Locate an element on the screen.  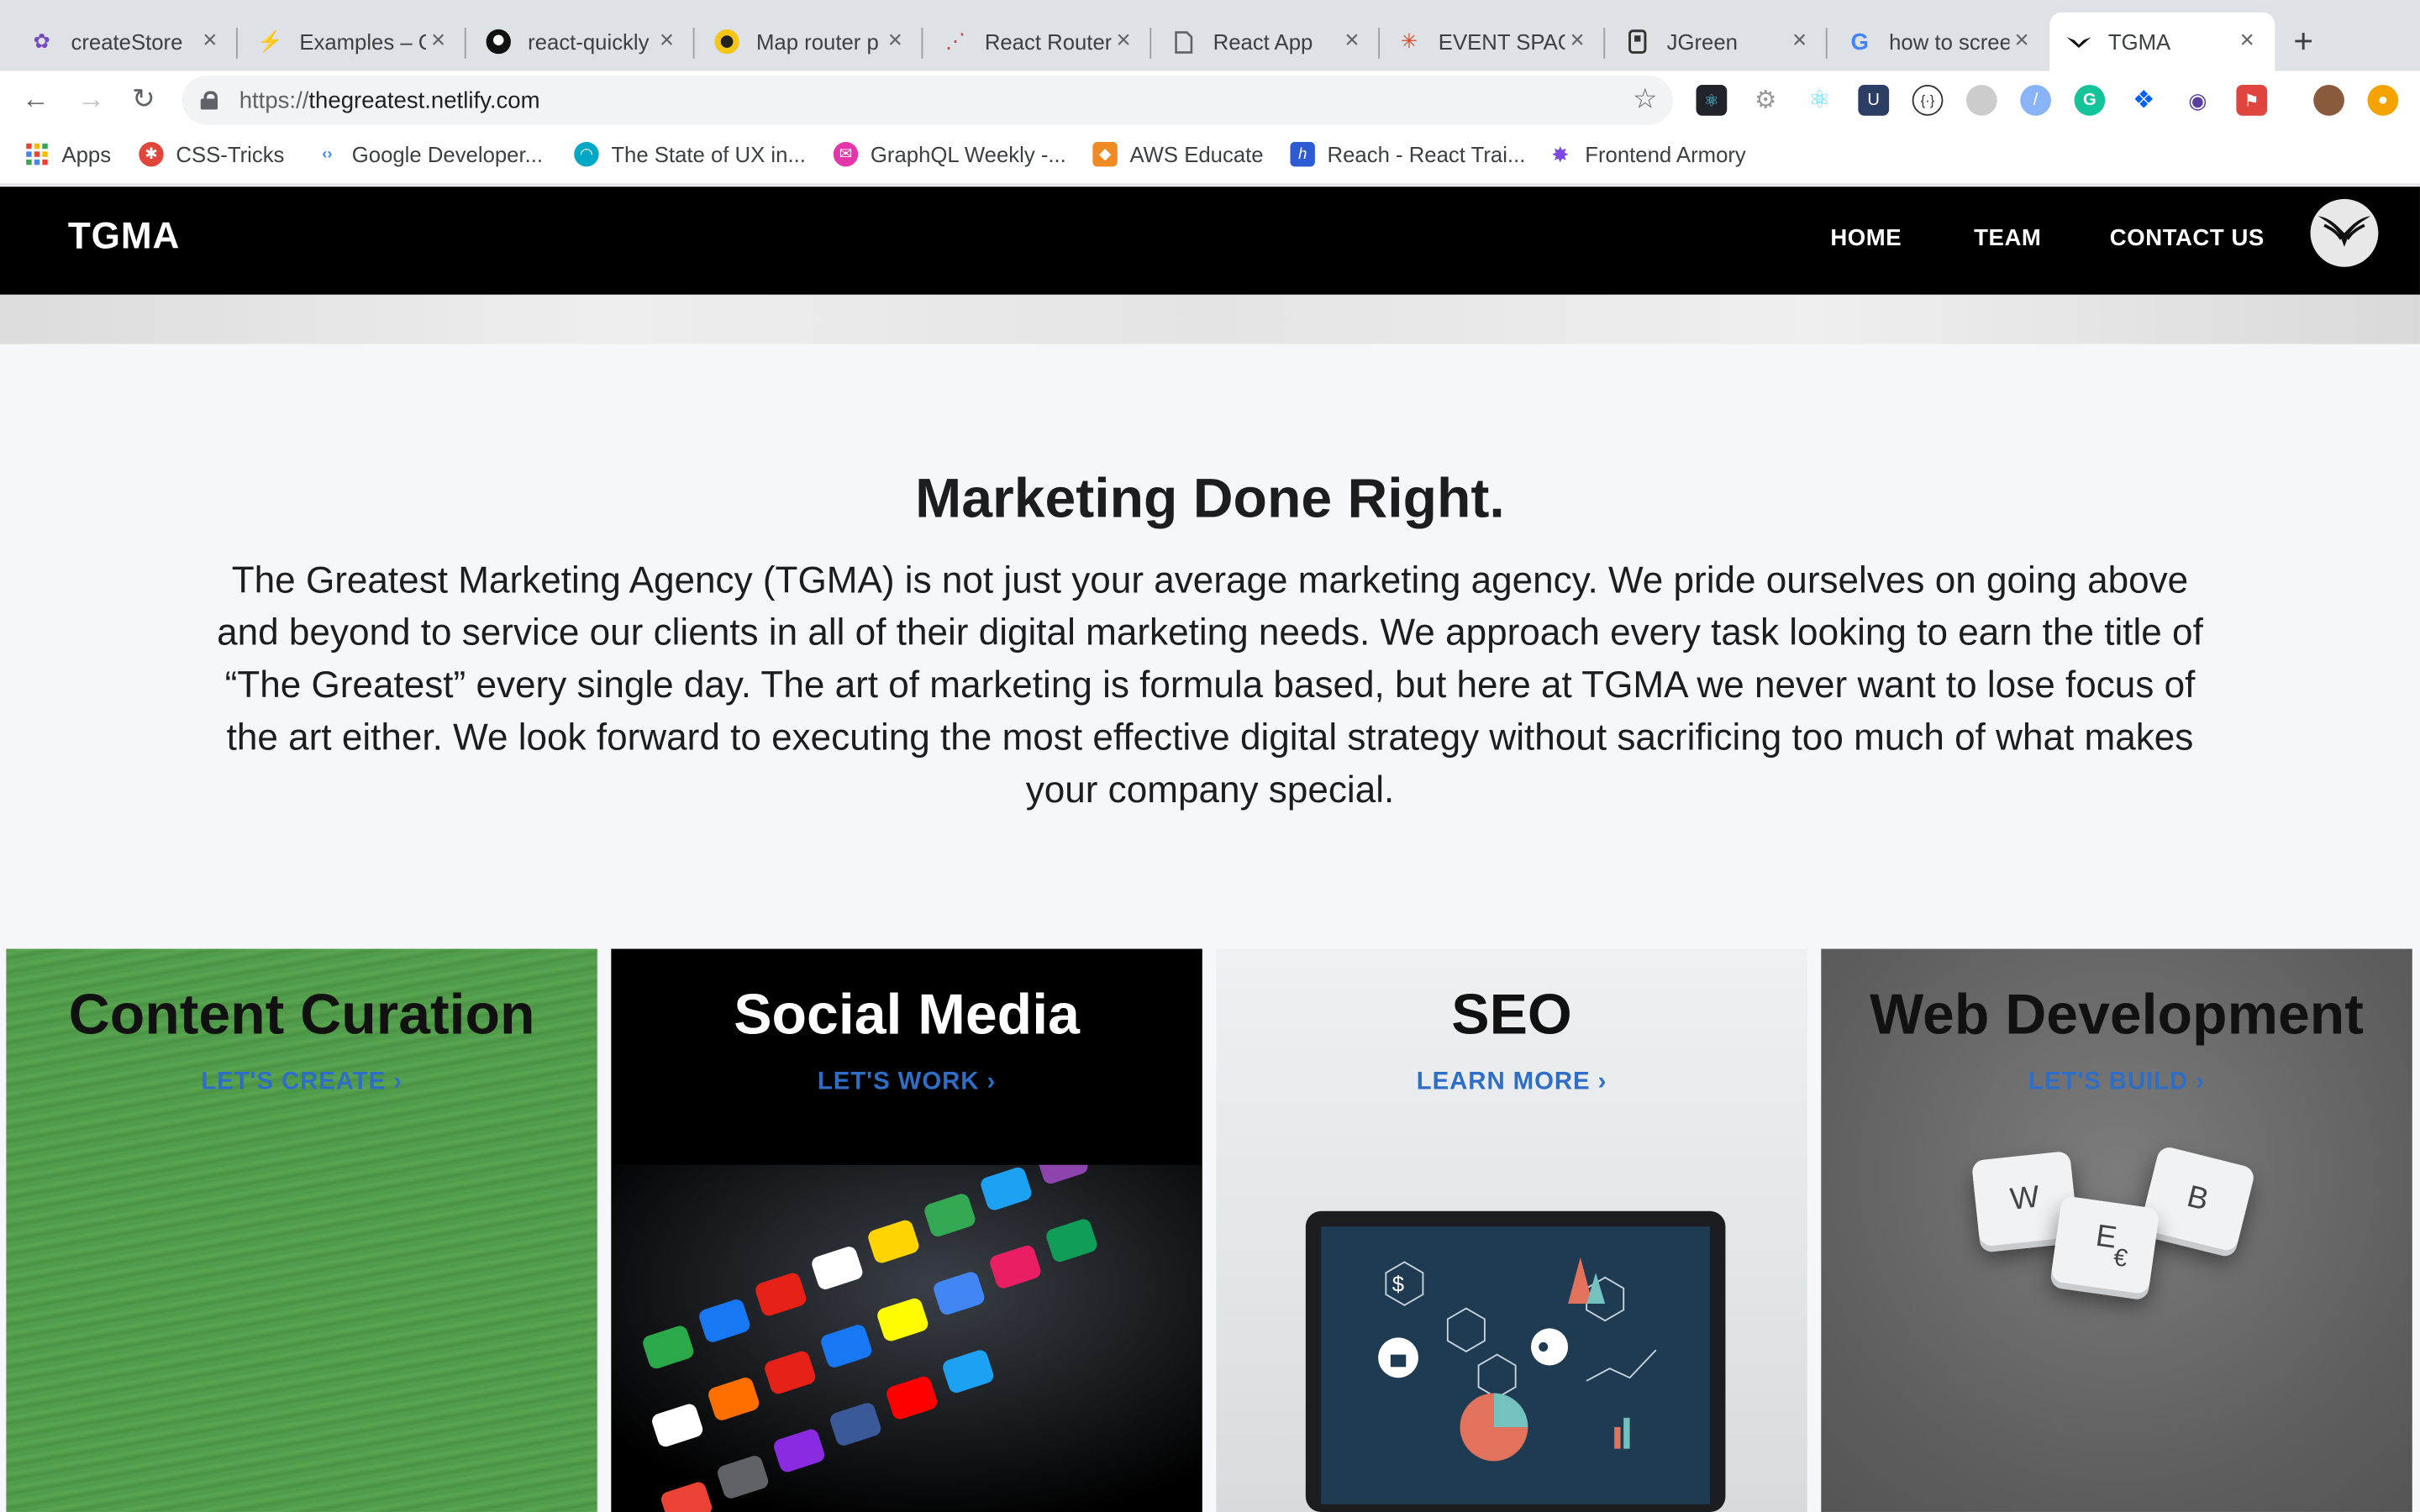
github-icon is located at coordinates (499, 41).